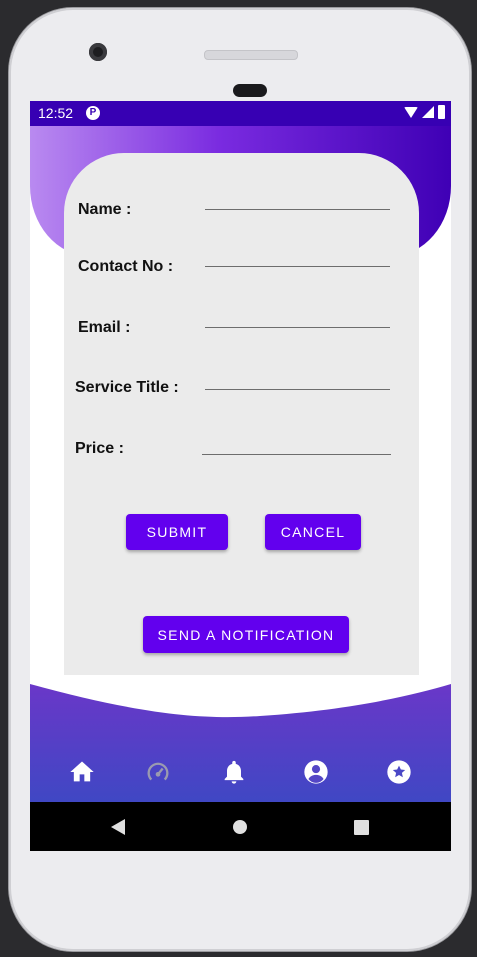 The height and width of the screenshot is (957, 477). I want to click on battery-icon, so click(441, 112).